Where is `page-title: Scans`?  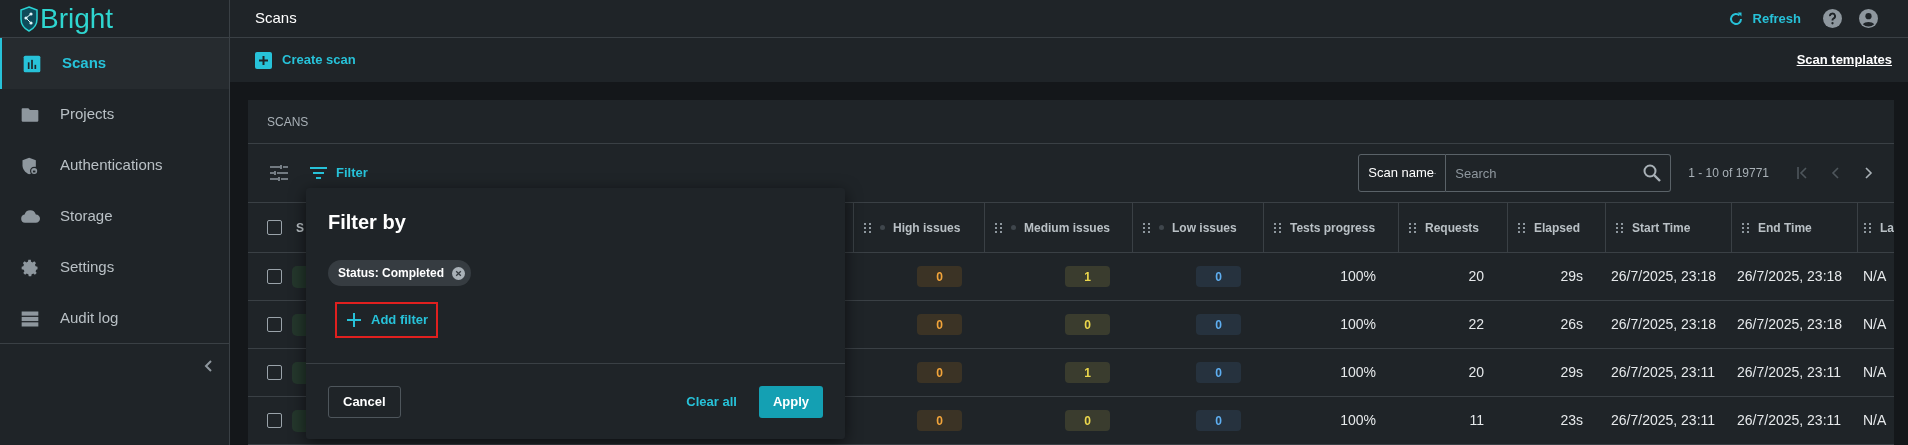 page-title: Scans is located at coordinates (276, 18).